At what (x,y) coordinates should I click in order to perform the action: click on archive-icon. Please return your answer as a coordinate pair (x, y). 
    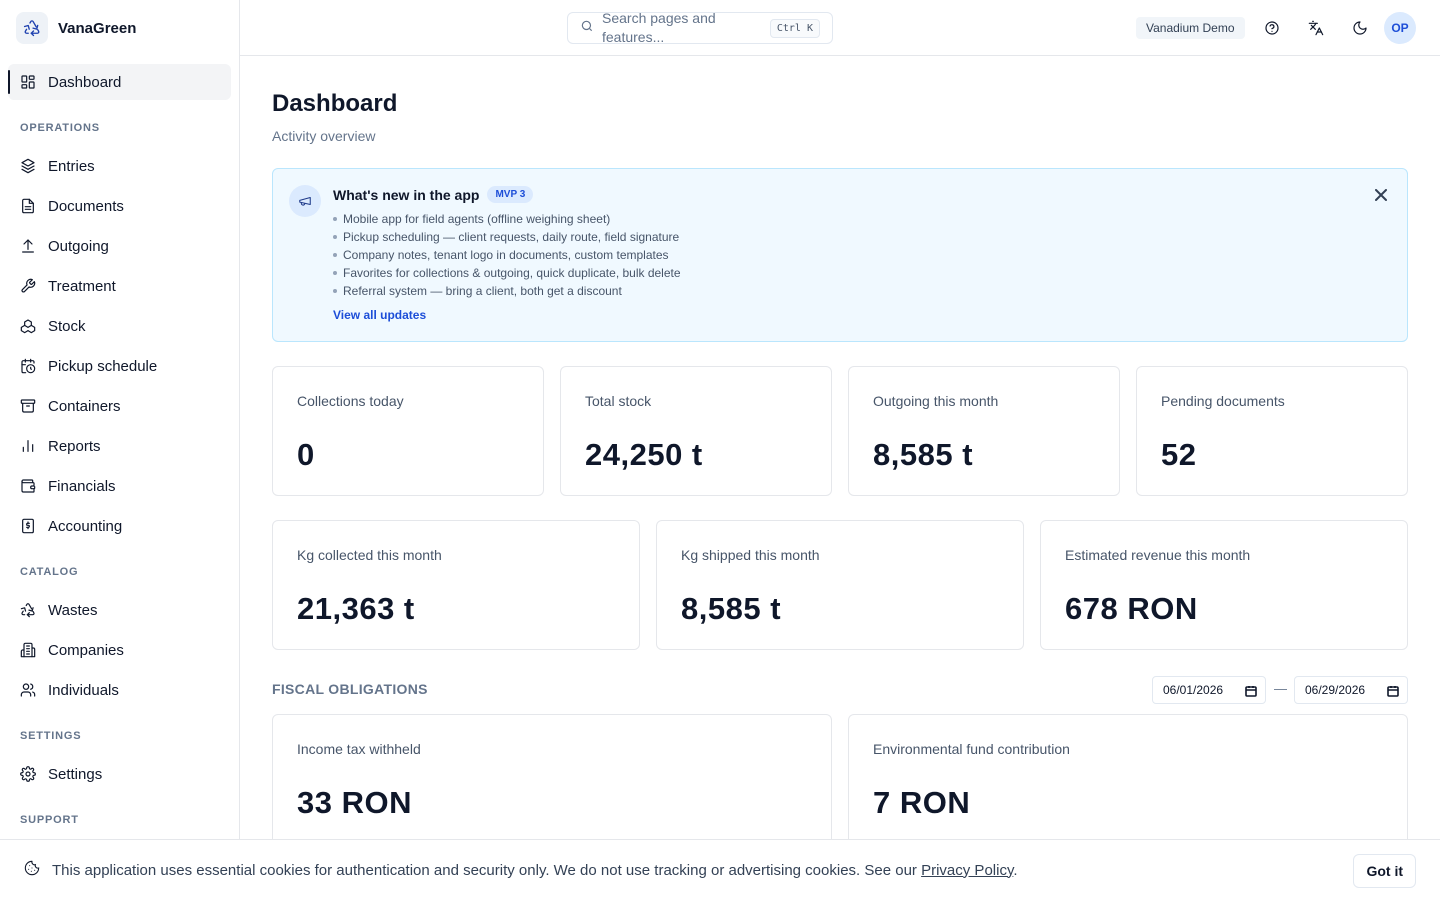
    Looking at the image, I should click on (28, 406).